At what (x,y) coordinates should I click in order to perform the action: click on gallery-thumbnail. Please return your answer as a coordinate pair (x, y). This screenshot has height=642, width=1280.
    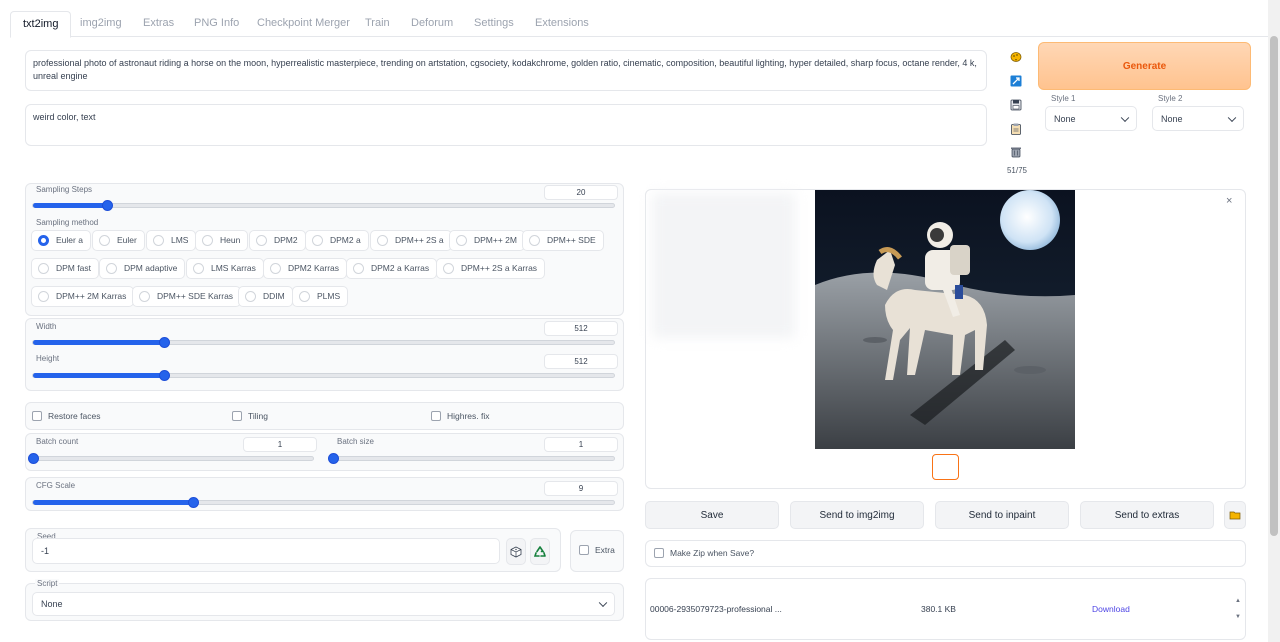
    Looking at the image, I should click on (945, 467).